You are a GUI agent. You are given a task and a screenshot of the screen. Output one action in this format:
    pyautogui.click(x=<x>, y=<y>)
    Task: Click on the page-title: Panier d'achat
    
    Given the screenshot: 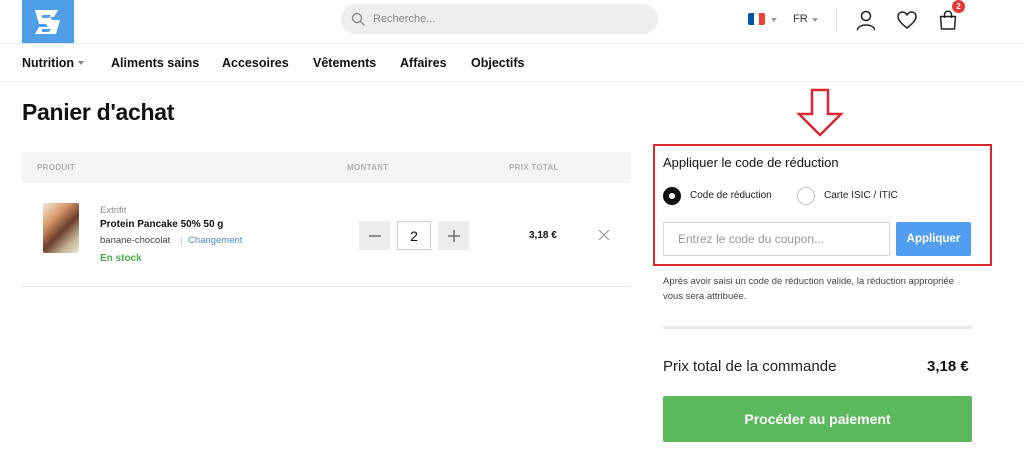 What is the action you would take?
    pyautogui.click(x=98, y=112)
    